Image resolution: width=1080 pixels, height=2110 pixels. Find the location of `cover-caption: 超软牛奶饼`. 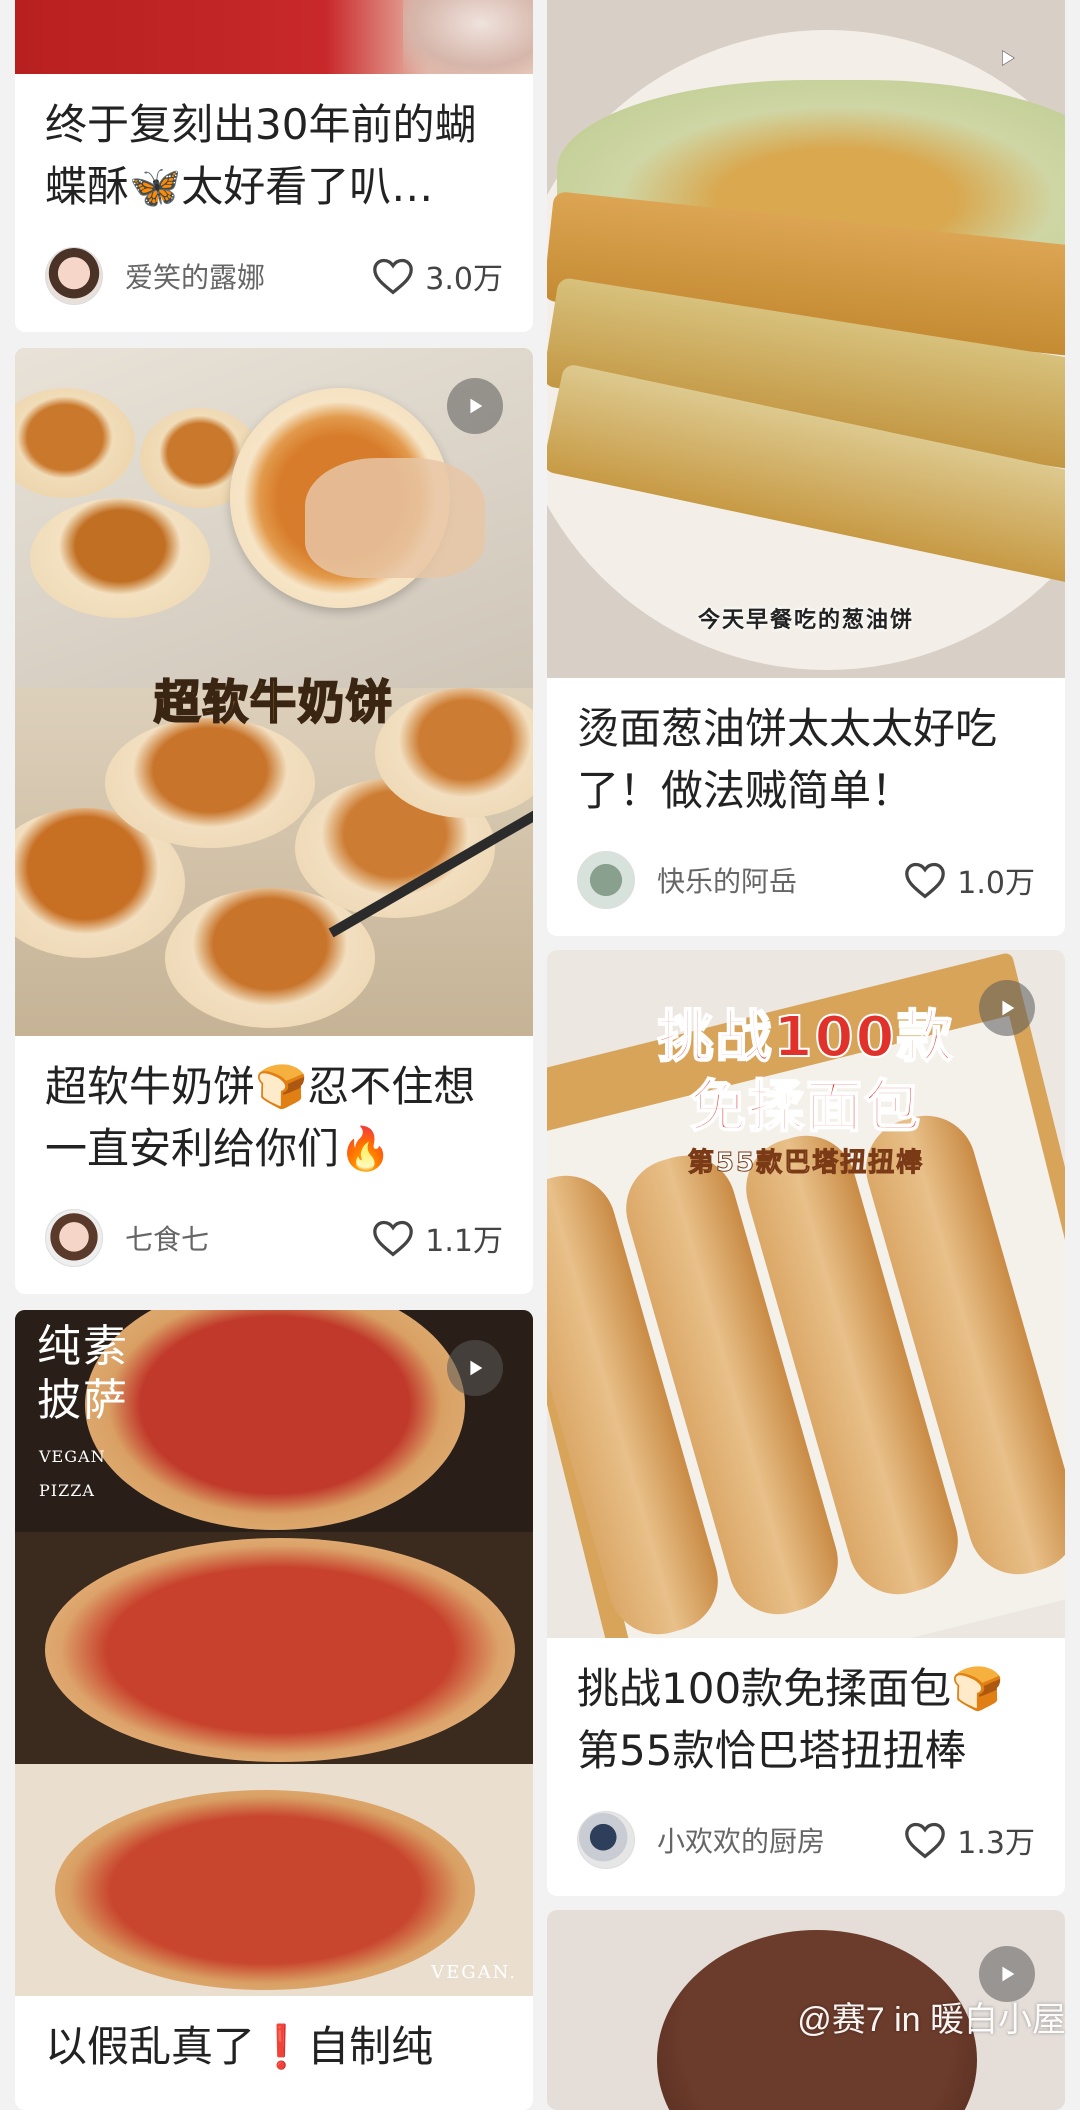

cover-caption: 超软牛奶饼 is located at coordinates (273, 702).